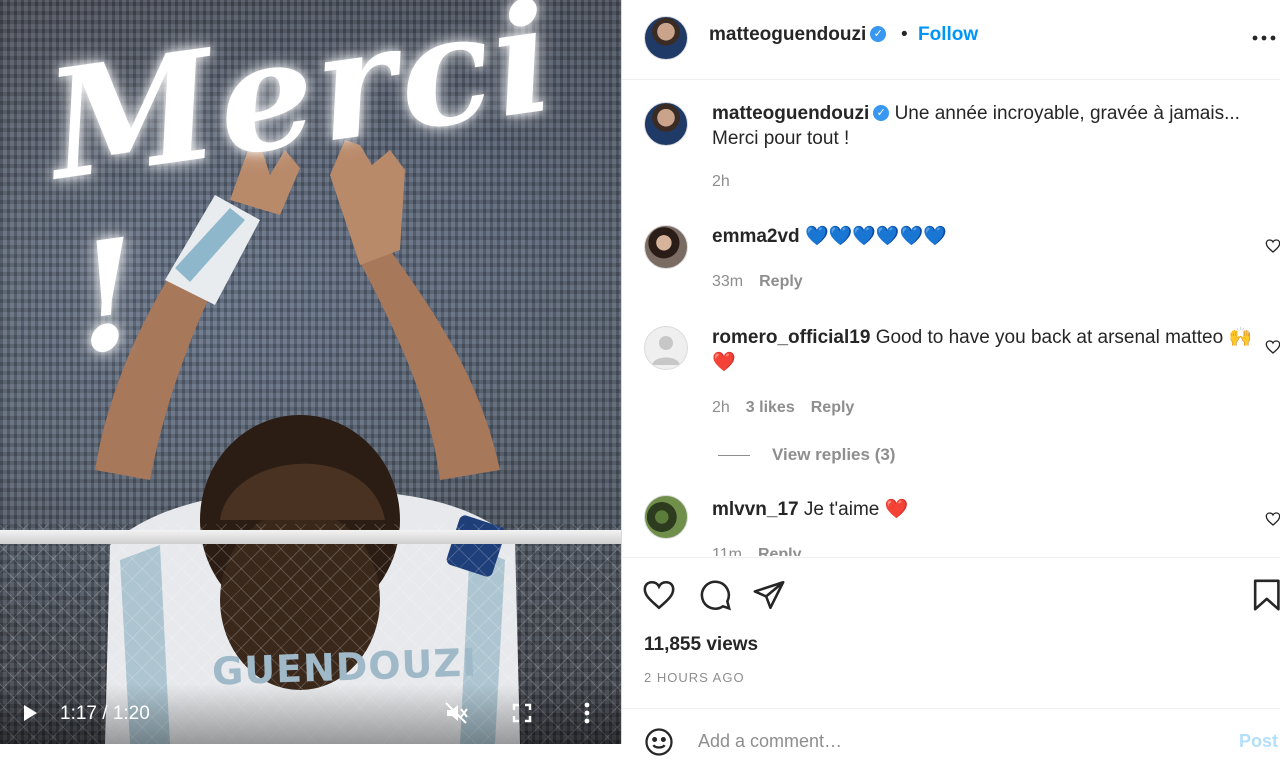 The width and height of the screenshot is (1280, 762). Describe the element at coordinates (701, 645) in the screenshot. I see `views-count: 11,855 views` at that location.